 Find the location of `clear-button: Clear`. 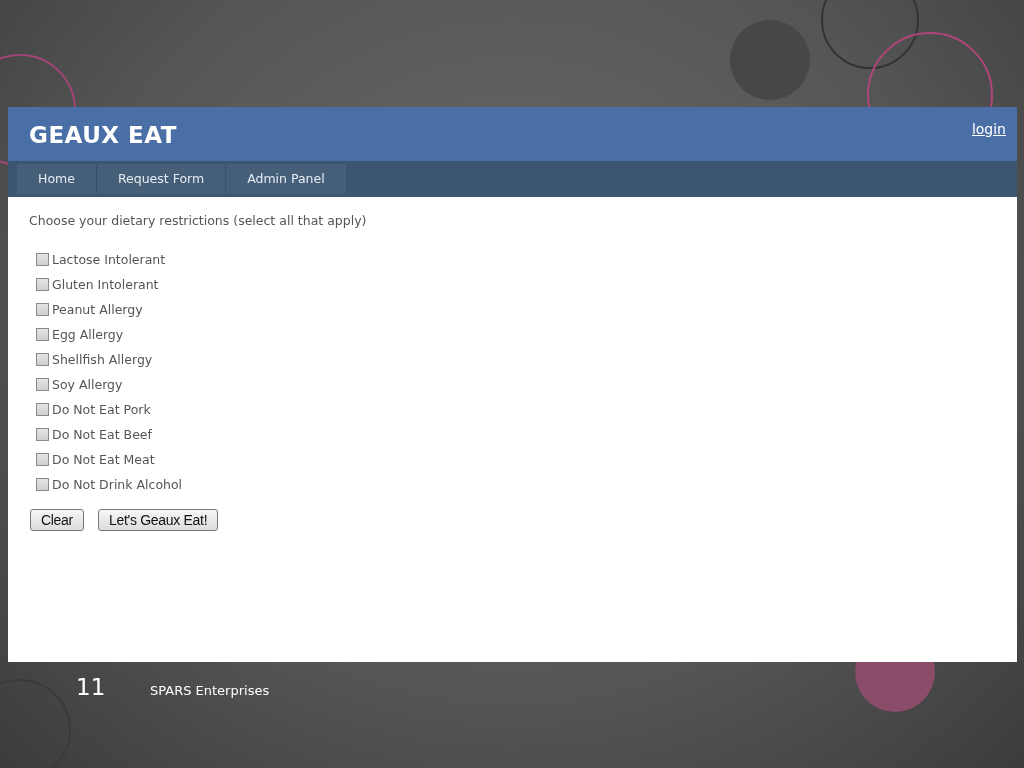

clear-button: Clear is located at coordinates (57, 520).